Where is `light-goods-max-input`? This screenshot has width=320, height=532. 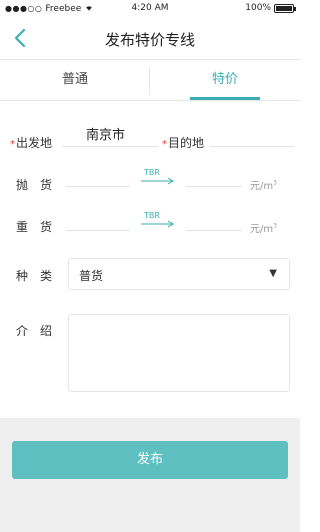 light-goods-max-input is located at coordinates (214, 186).